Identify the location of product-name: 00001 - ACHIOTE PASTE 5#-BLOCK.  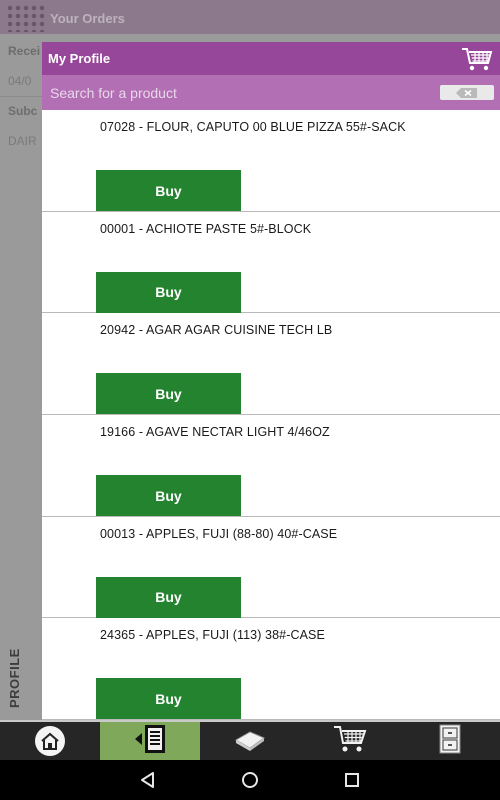
(206, 228).